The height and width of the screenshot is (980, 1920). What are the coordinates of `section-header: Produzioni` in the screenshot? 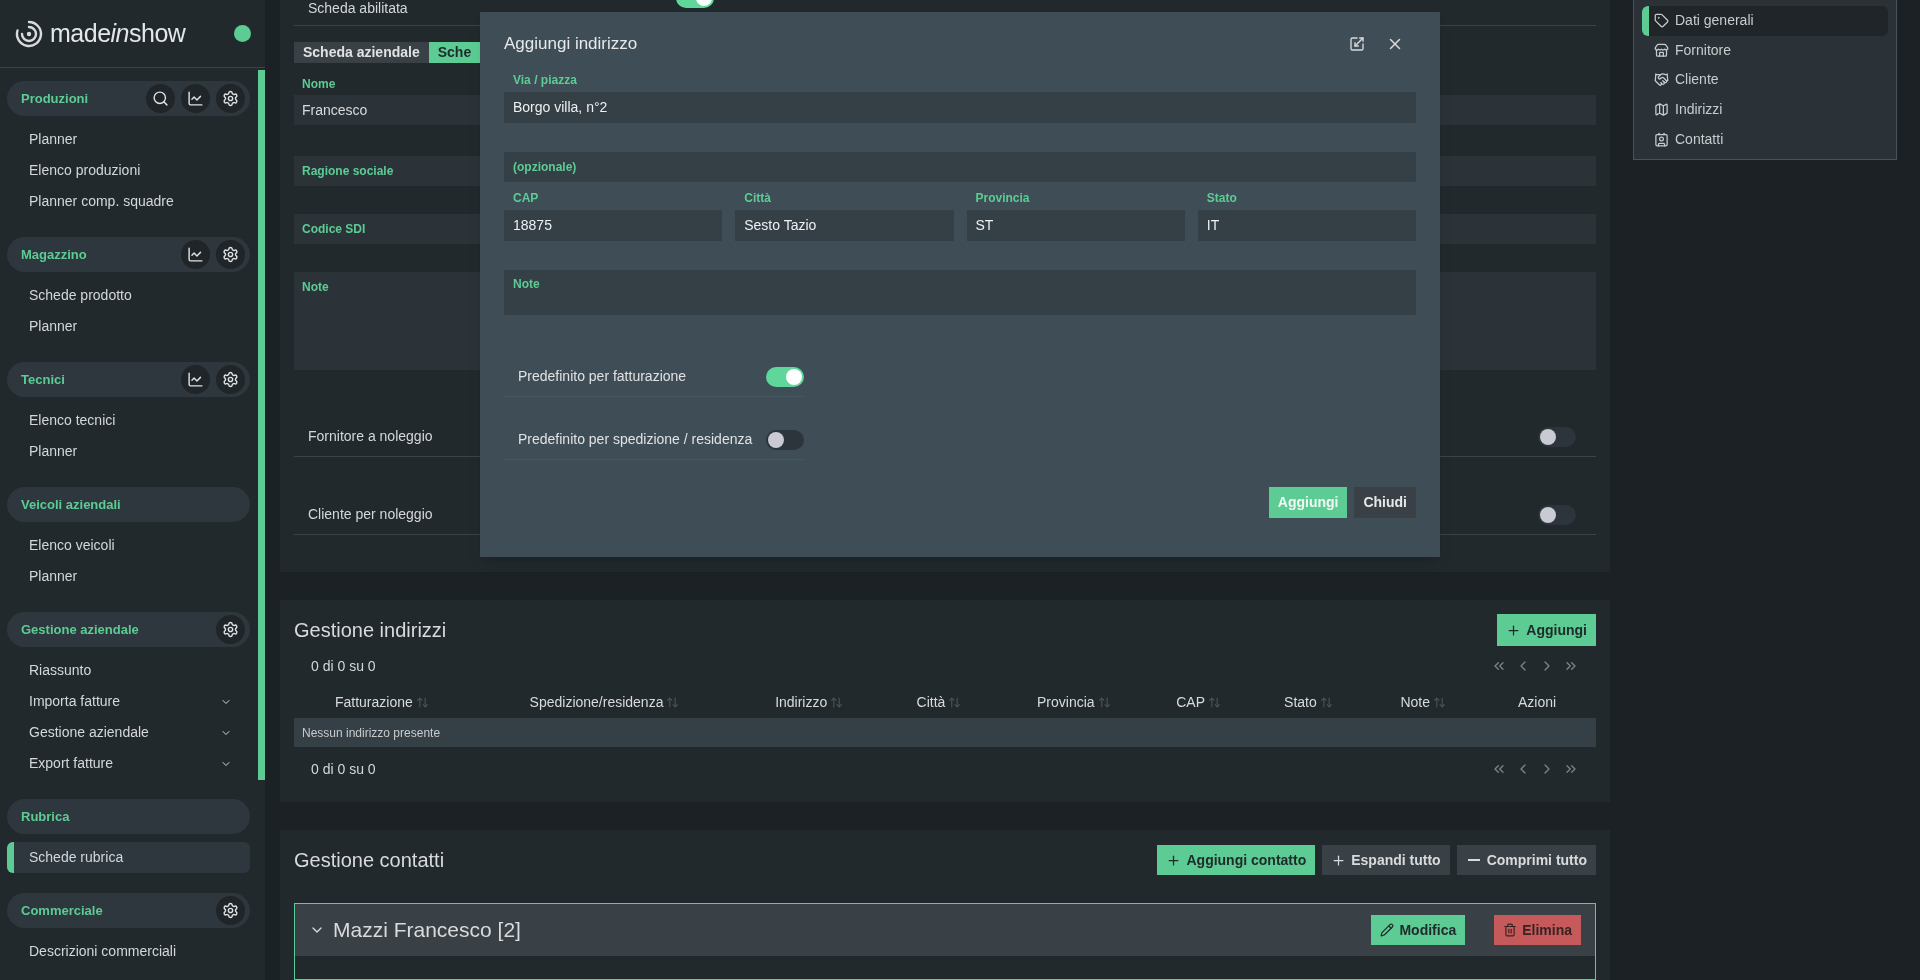 It's located at (128, 98).